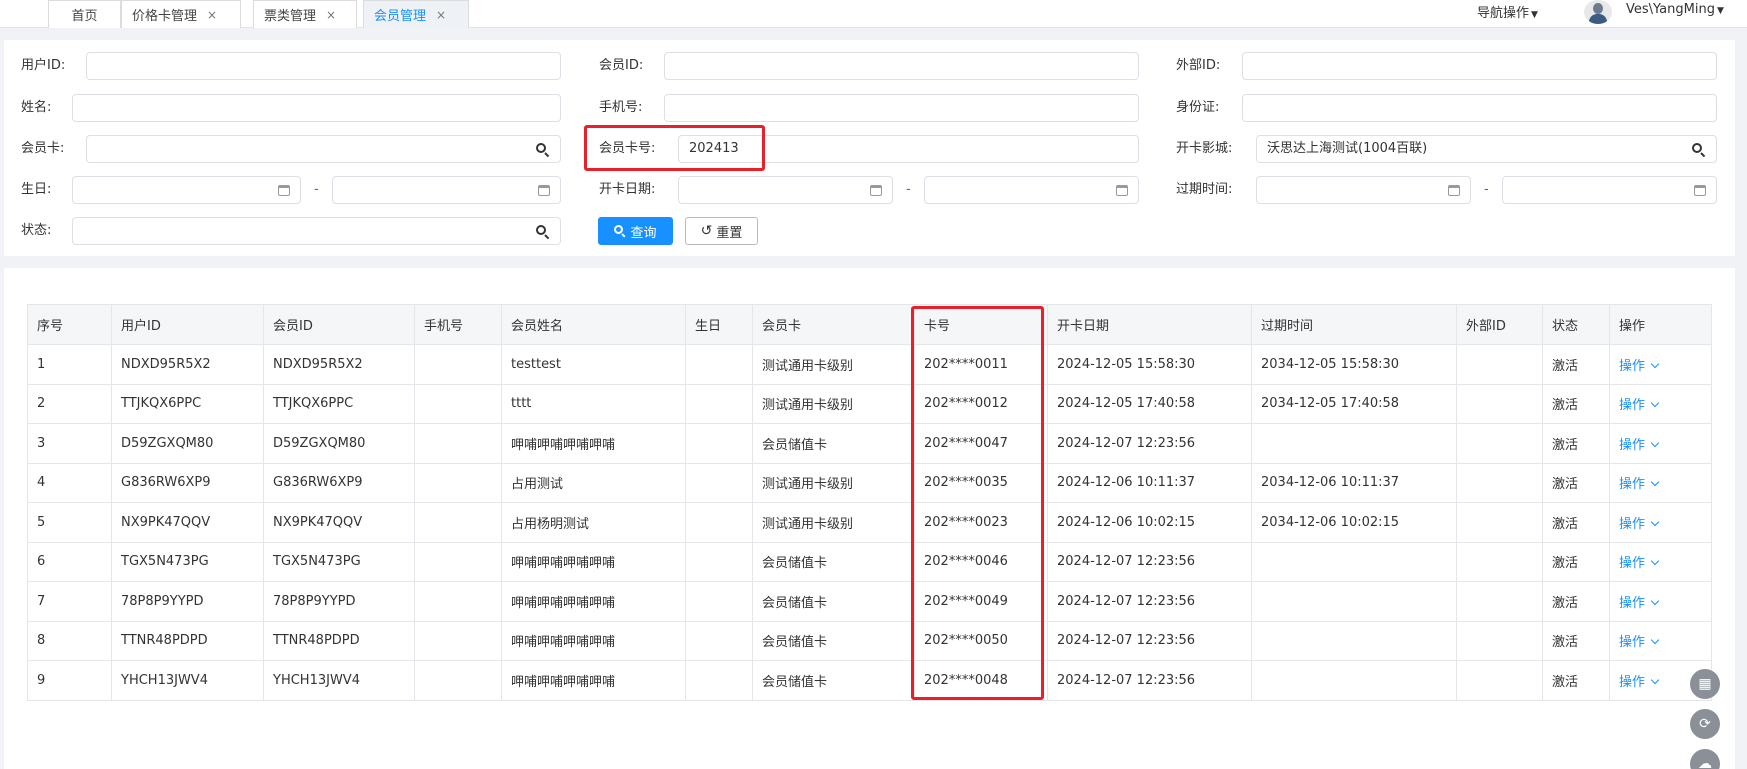 Image resolution: width=1747 pixels, height=769 pixels. Describe the element at coordinates (833, 324) in the screenshot. I see `column-header: 会员卡` at that location.